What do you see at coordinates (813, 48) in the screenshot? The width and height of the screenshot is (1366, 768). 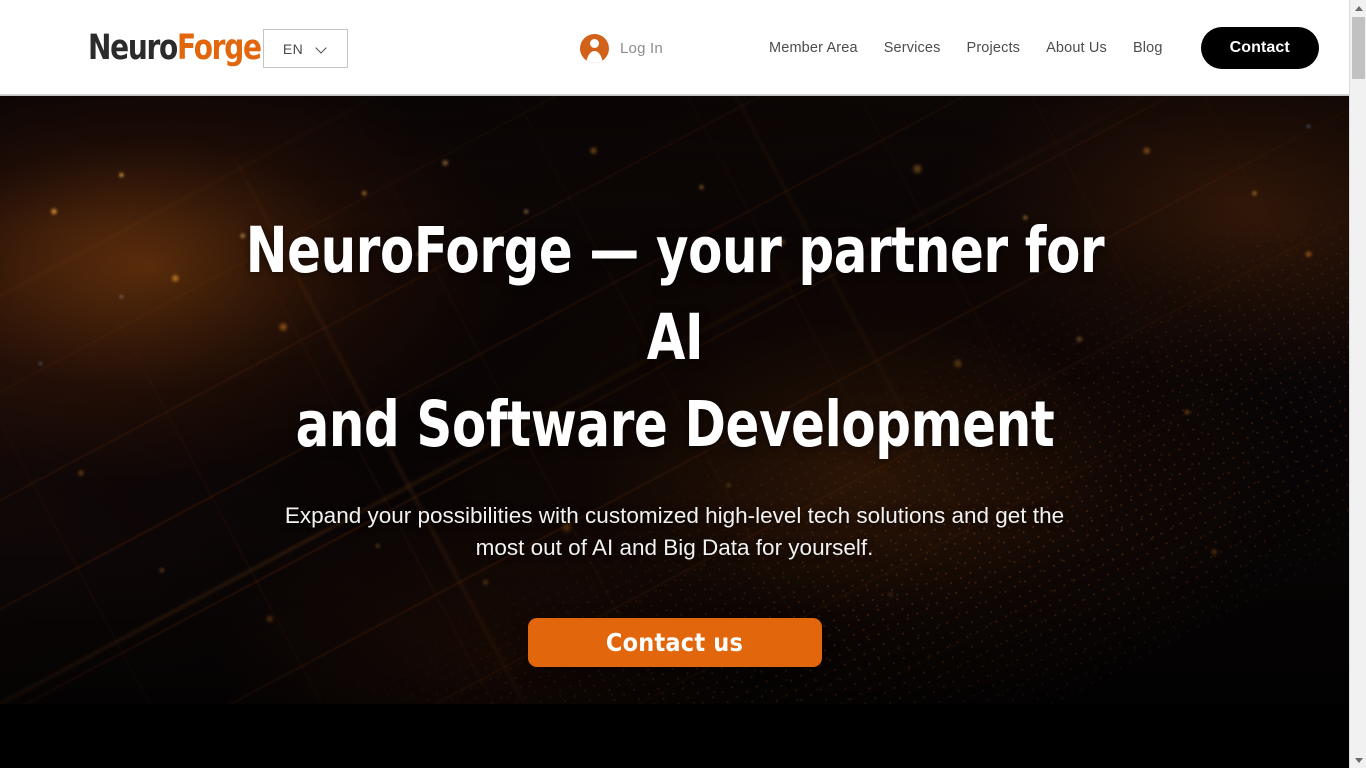 I see `nav-item-member-area: Member Area` at bounding box center [813, 48].